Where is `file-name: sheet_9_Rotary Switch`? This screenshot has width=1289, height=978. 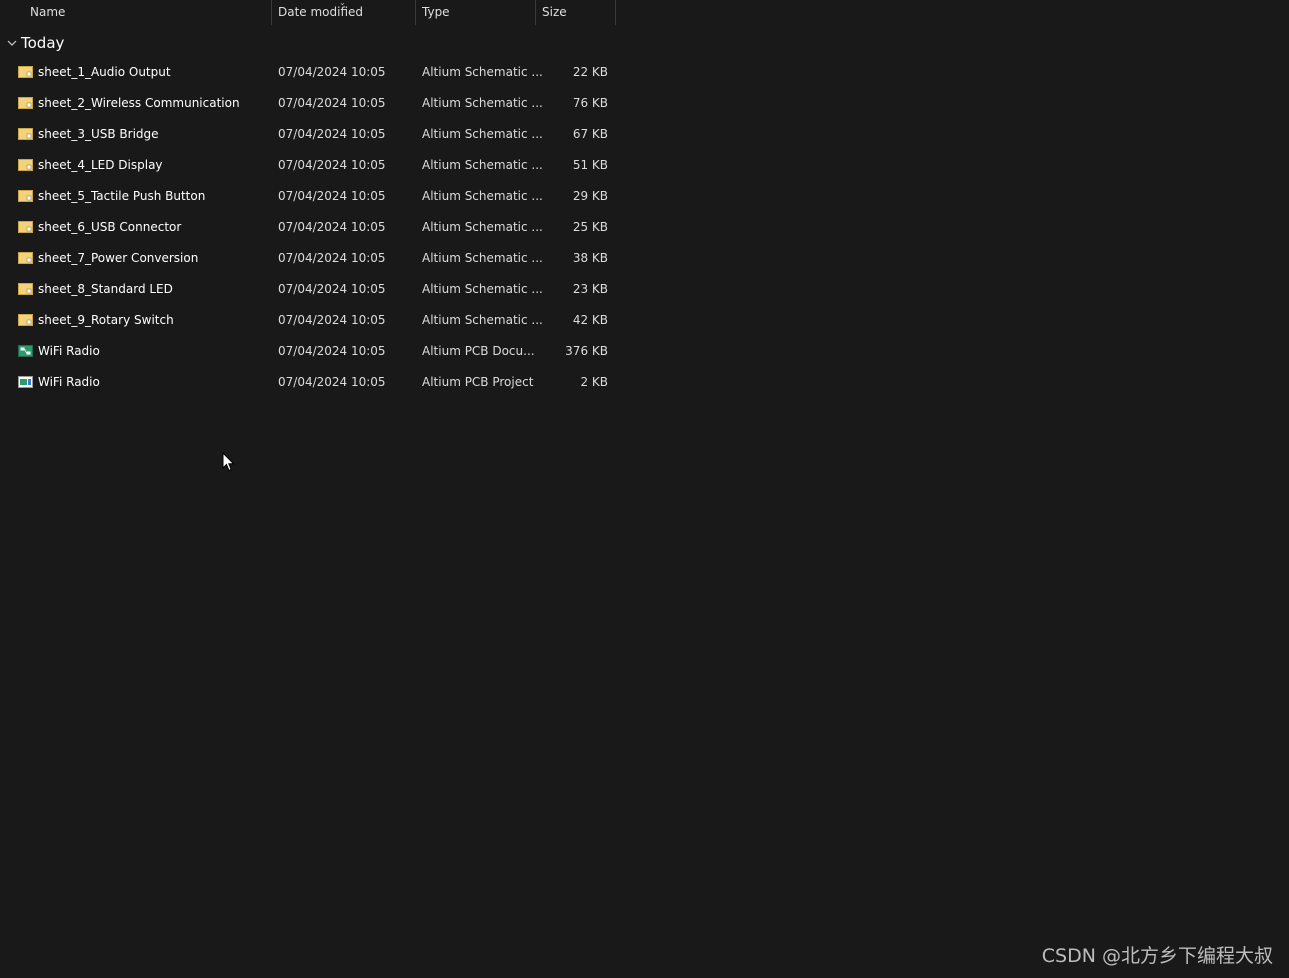 file-name: sheet_9_Rotary Switch is located at coordinates (106, 320).